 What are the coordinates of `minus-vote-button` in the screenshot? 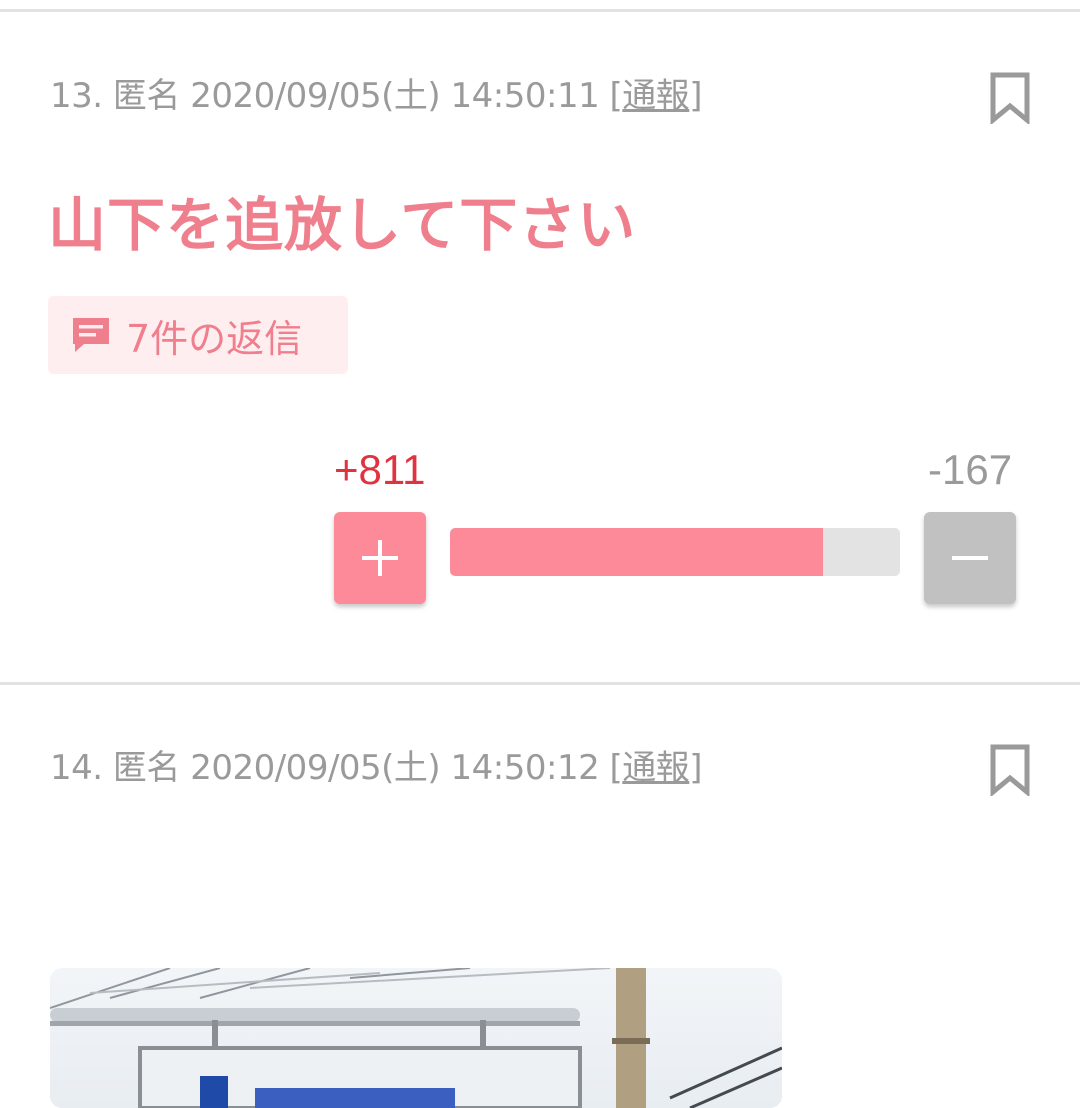 It's located at (970, 558).